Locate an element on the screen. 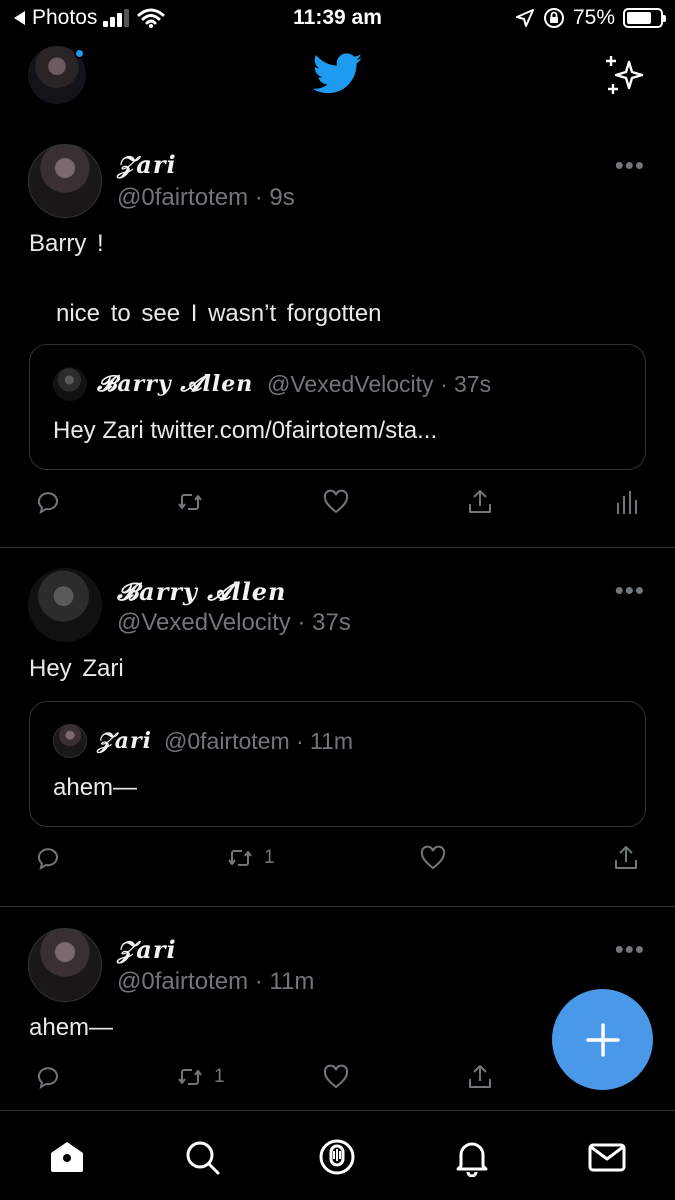  plus-icon is located at coordinates (602, 1039).